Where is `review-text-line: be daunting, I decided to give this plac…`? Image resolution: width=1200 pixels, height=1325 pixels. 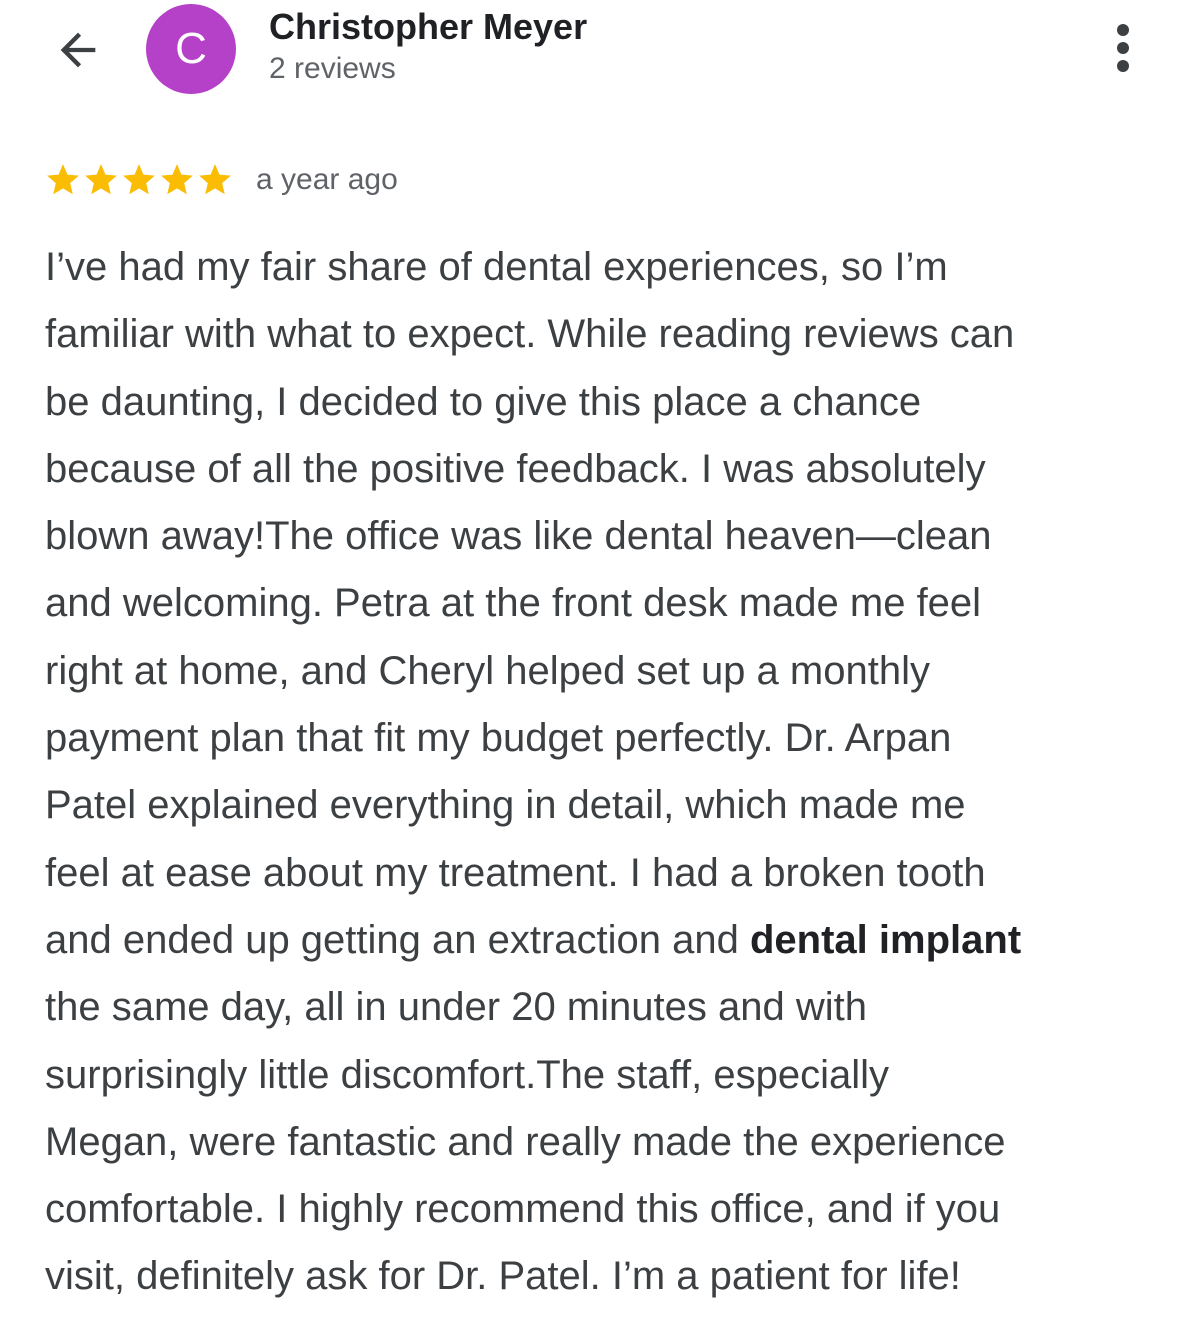 review-text-line: be daunting, I decided to give this plac… is located at coordinates (610, 402).